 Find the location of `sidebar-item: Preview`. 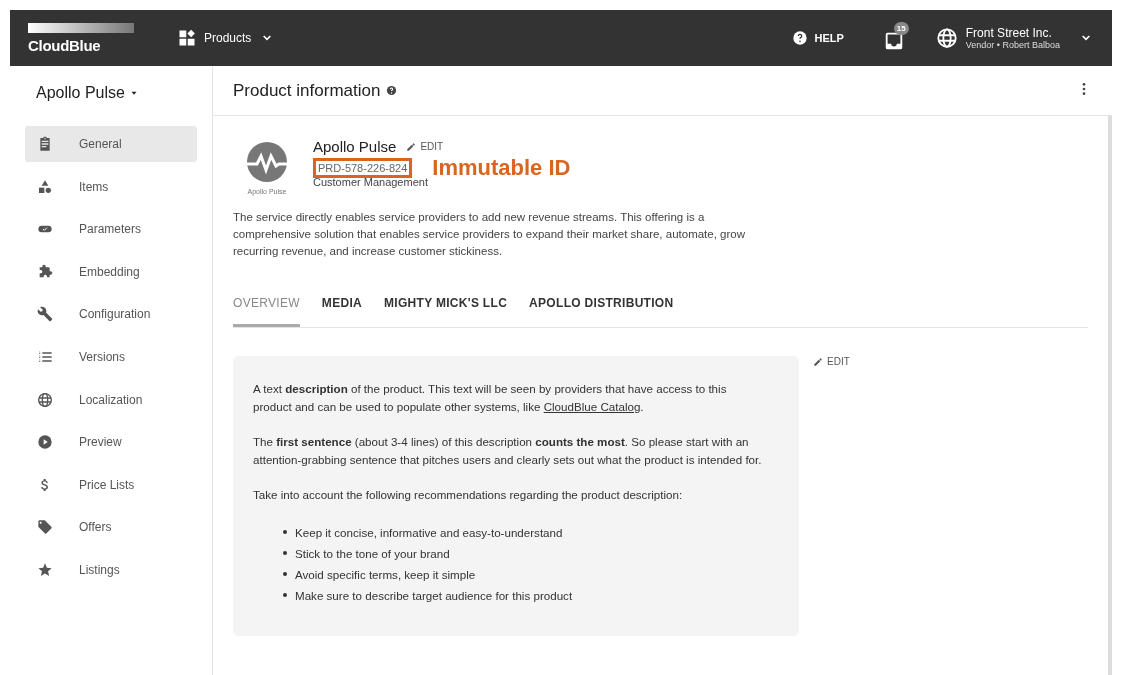

sidebar-item: Preview is located at coordinates (111, 442).